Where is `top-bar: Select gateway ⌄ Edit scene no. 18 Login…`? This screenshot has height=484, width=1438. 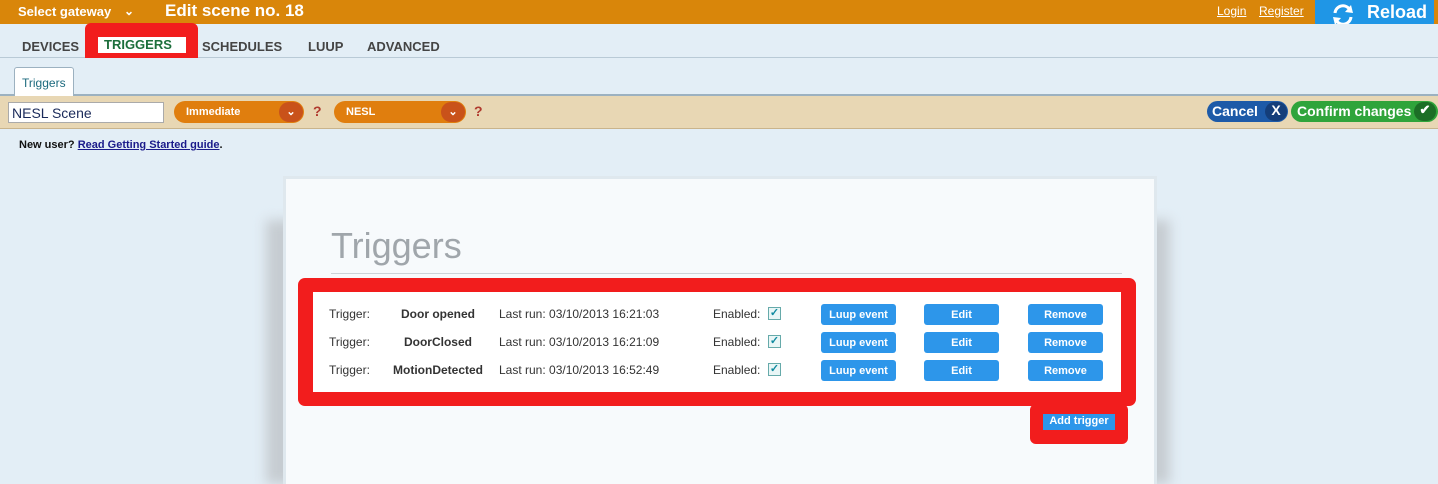
top-bar: Select gateway ⌄ Edit scene no. 18 Login… is located at coordinates (719, 12).